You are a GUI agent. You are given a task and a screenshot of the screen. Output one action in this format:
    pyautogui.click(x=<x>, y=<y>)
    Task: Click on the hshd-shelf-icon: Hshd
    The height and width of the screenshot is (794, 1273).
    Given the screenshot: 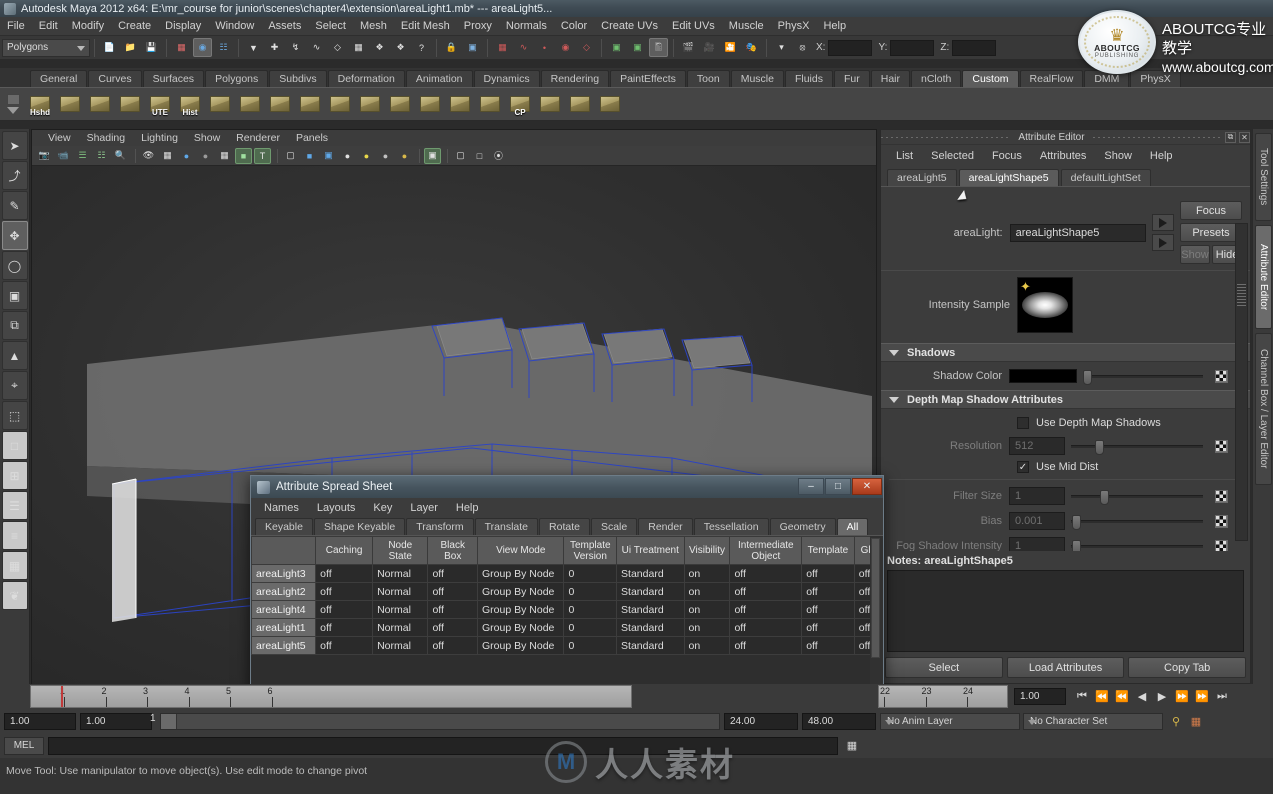 What is the action you would take?
    pyautogui.click(x=40, y=104)
    